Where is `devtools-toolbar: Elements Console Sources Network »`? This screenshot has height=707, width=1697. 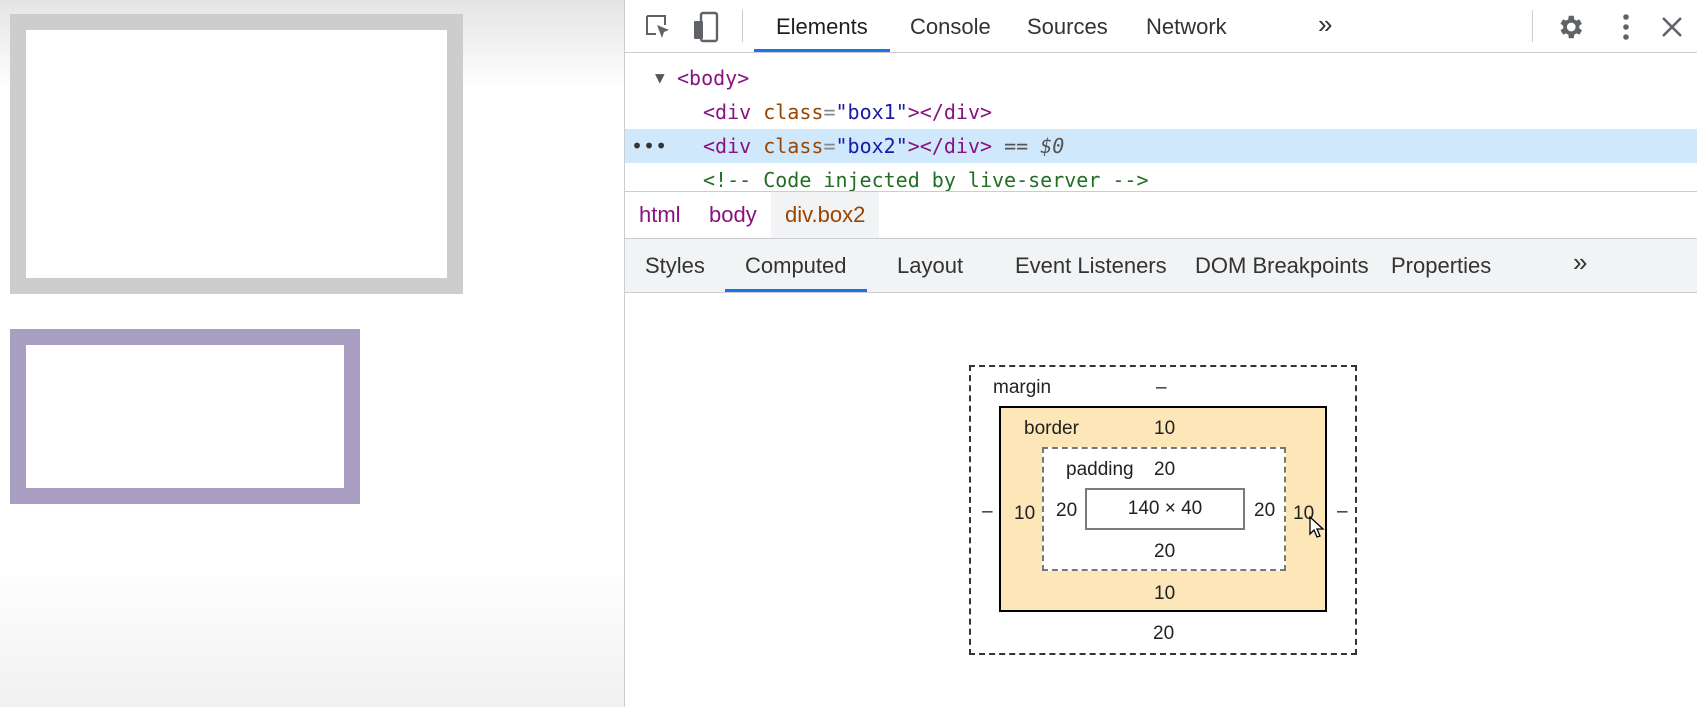 devtools-toolbar: Elements Console Sources Network » is located at coordinates (1161, 26).